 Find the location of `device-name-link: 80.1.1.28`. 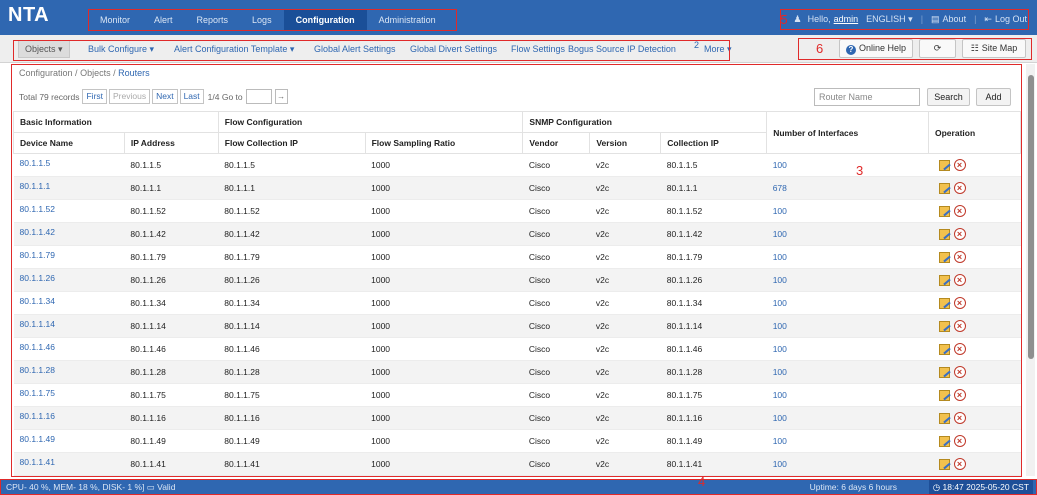

device-name-link: 80.1.1.28 is located at coordinates (69, 372).